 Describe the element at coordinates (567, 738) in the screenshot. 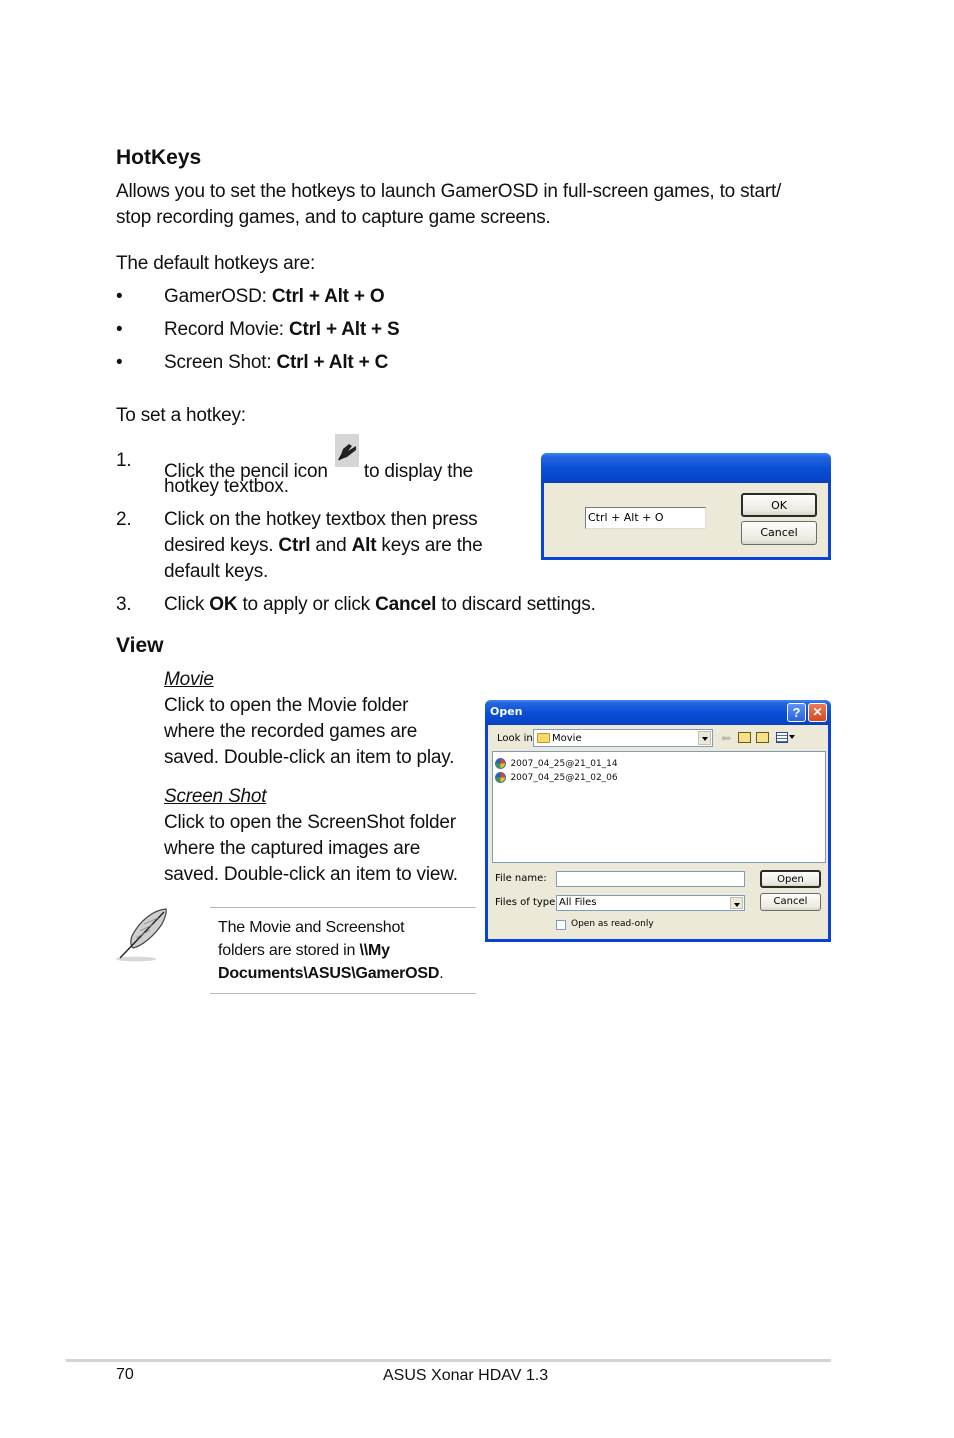

I see `look-in-value: Movie` at that location.